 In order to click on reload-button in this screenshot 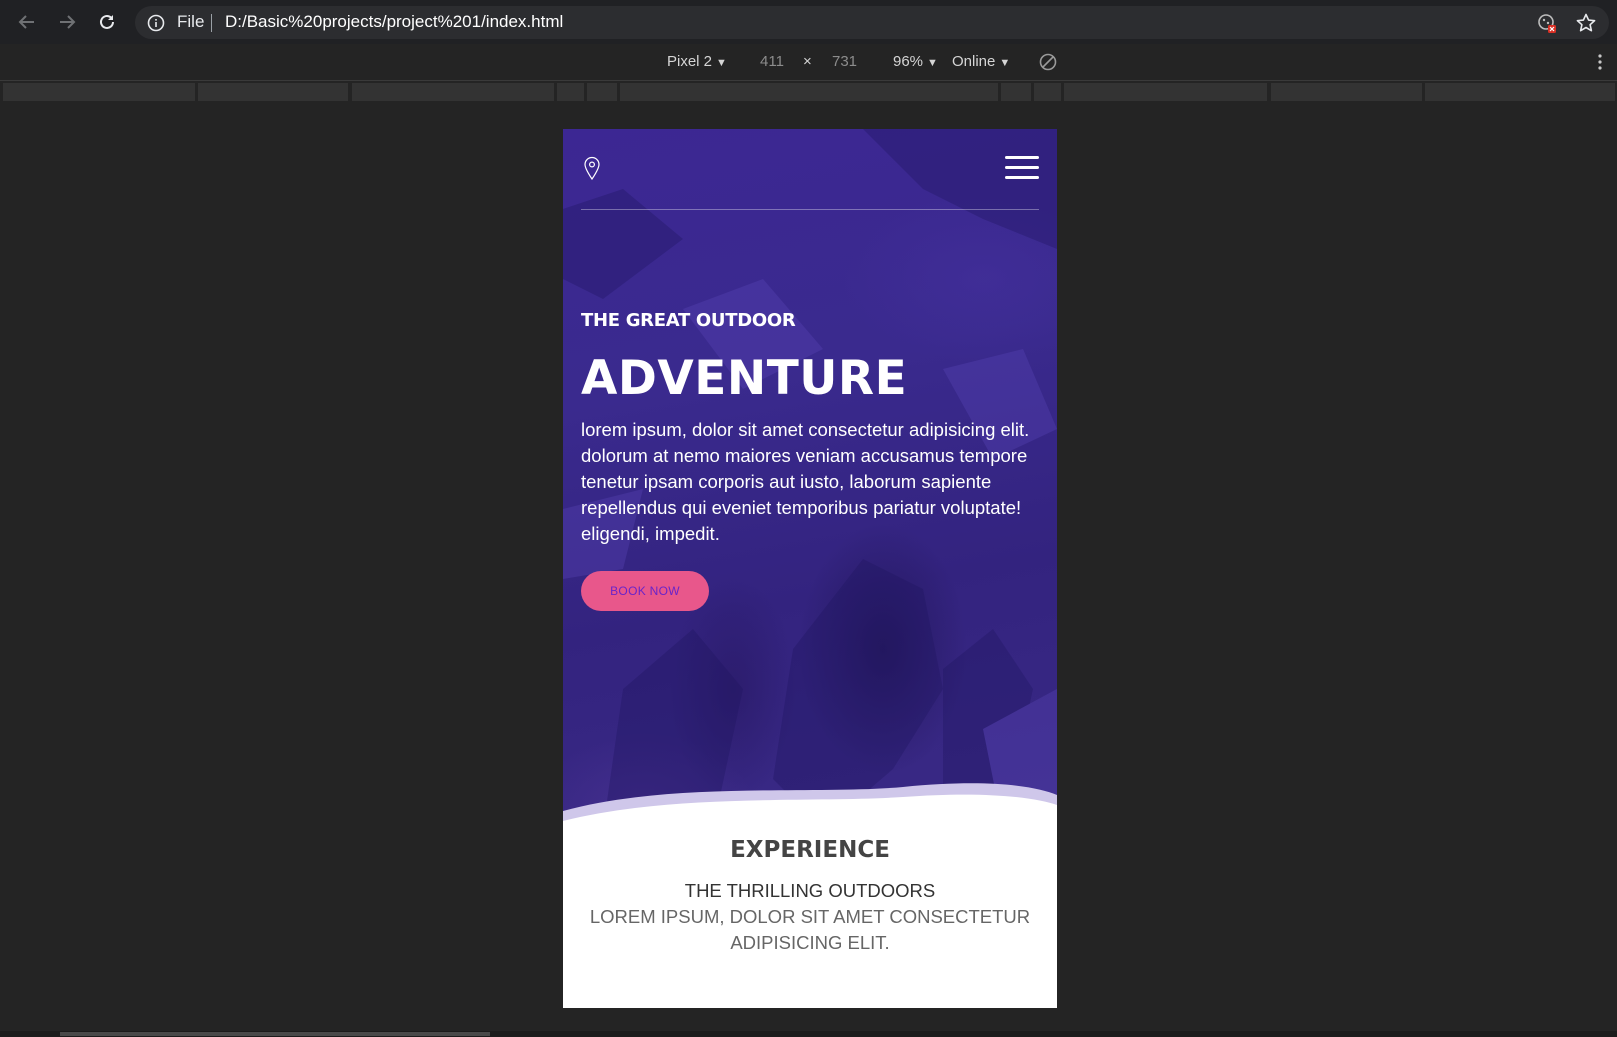, I will do `click(107, 22)`.